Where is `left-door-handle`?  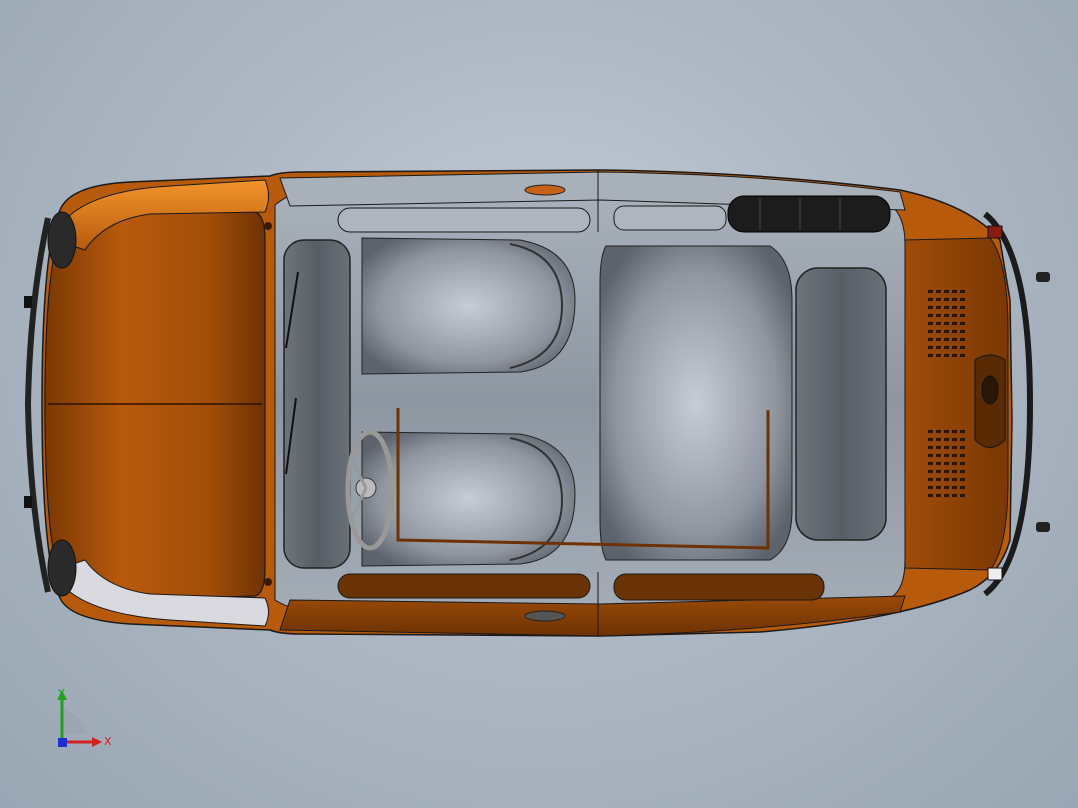
left-door-handle is located at coordinates (545, 190).